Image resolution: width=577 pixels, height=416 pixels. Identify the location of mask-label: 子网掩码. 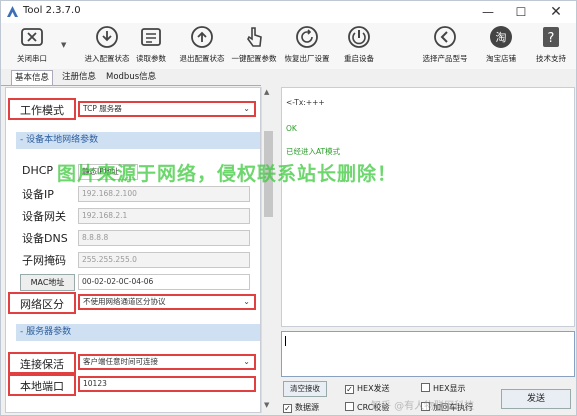
(44, 260).